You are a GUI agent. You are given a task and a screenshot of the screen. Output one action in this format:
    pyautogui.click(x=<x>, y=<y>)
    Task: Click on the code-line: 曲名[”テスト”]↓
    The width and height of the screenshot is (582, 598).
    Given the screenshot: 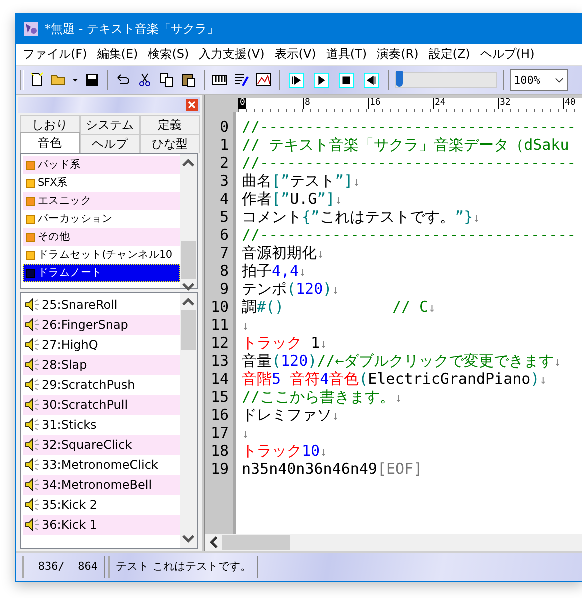 What is the action you would take?
    pyautogui.click(x=301, y=181)
    